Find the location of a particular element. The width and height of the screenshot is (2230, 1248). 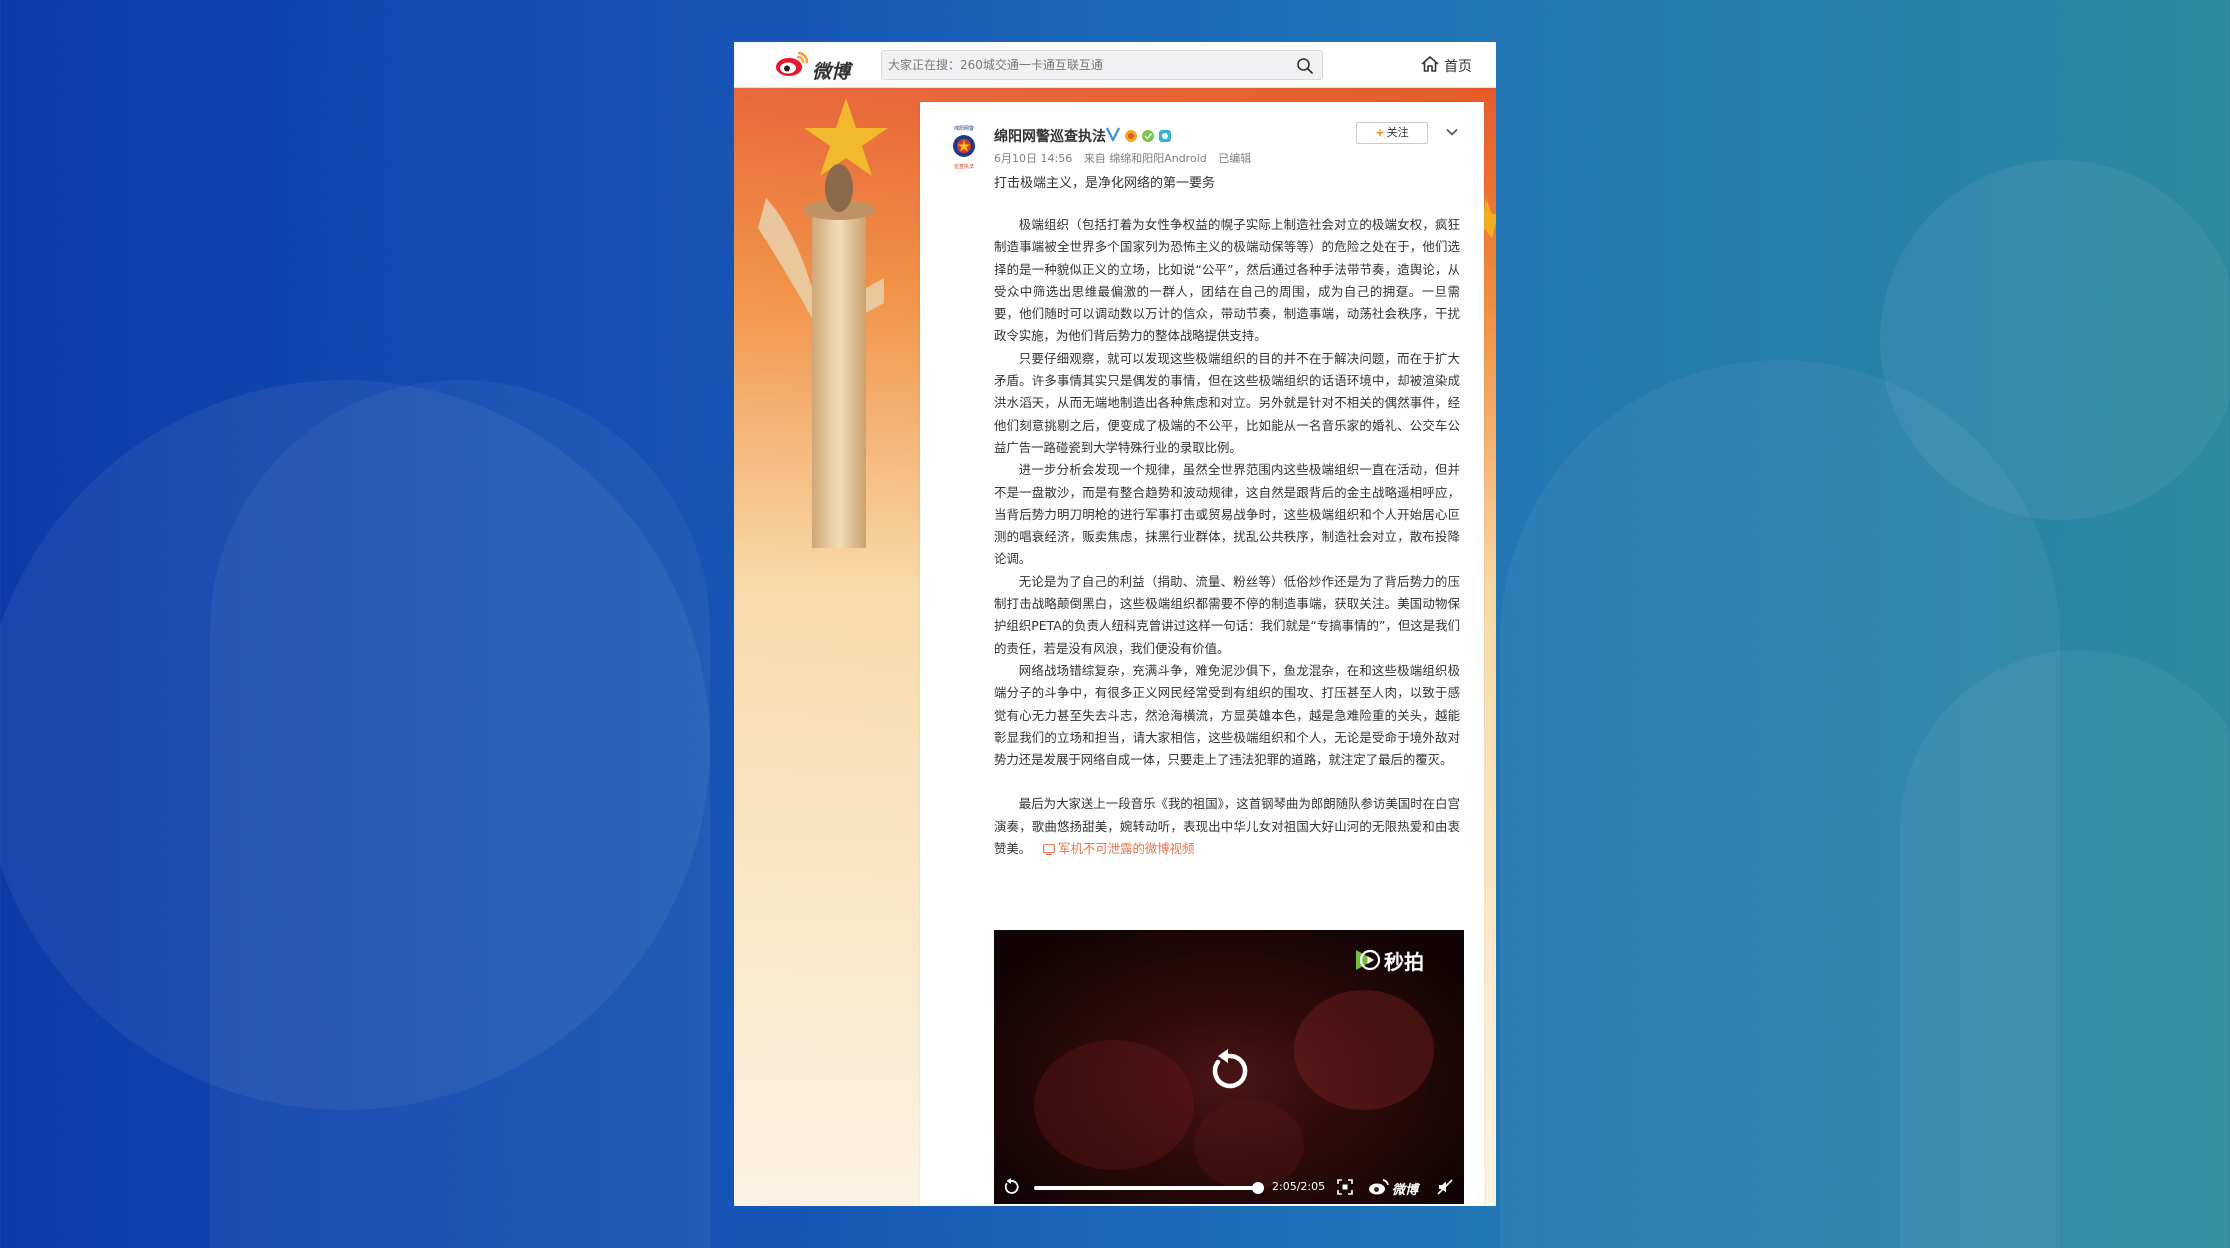

author-name: 绵阳网警巡查执法 is located at coordinates (1050, 136).